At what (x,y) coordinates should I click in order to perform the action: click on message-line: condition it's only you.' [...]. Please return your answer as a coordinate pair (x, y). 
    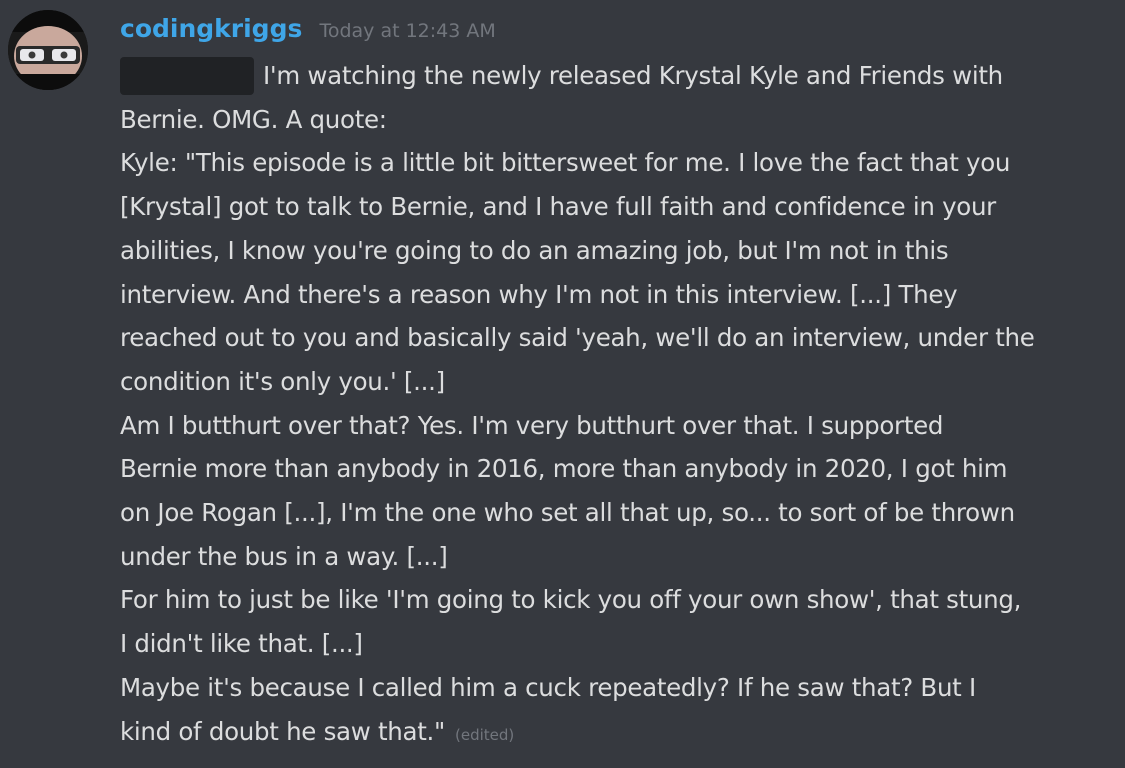
    Looking at the image, I should click on (282, 381).